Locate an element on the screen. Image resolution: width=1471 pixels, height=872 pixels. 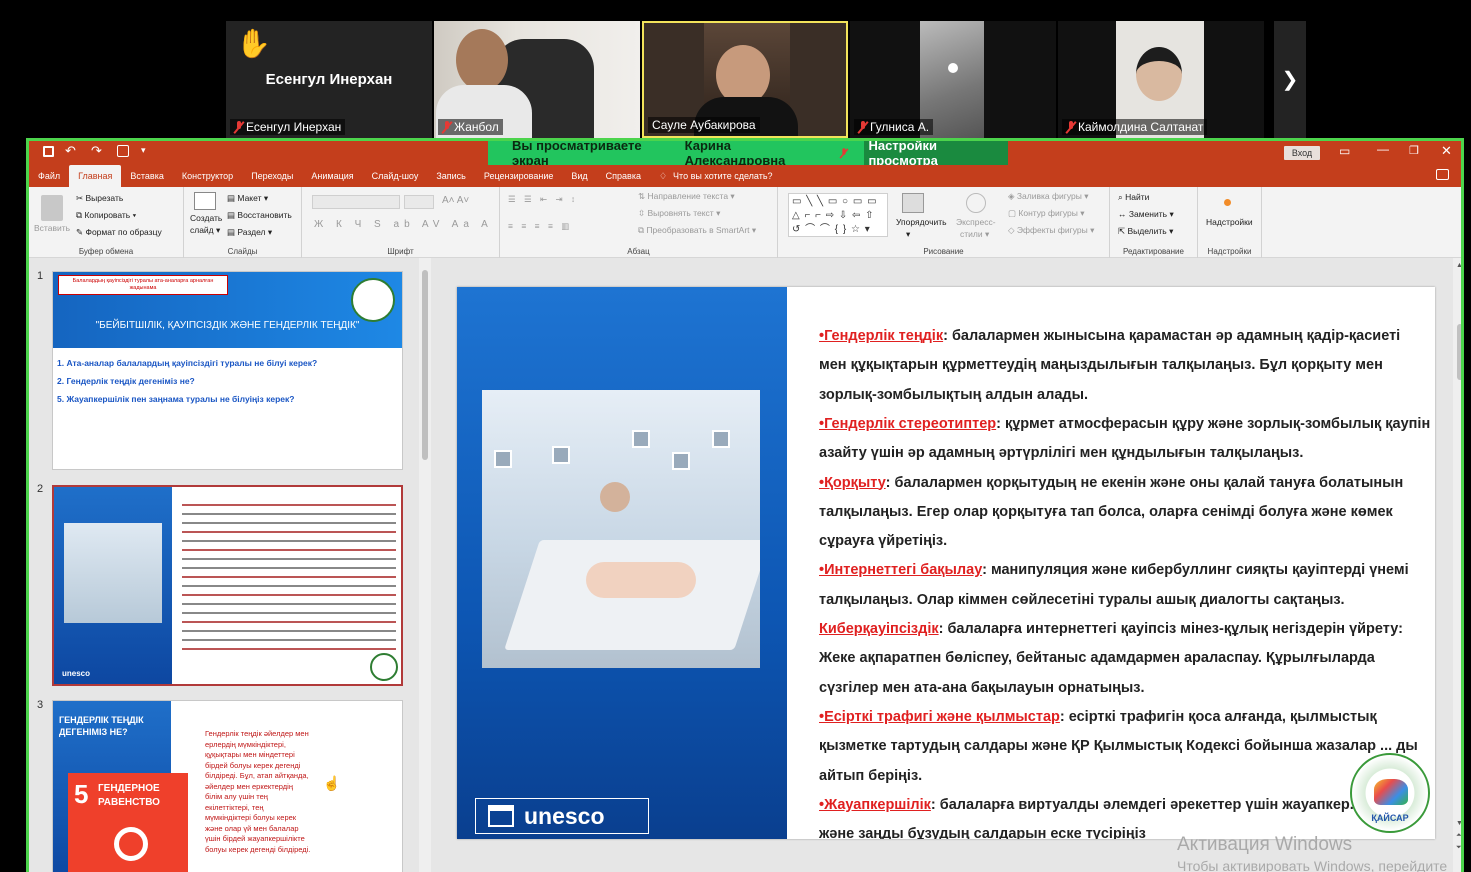
replace-button: ↔ Заменить ▾ is located at coordinates (1146, 214).